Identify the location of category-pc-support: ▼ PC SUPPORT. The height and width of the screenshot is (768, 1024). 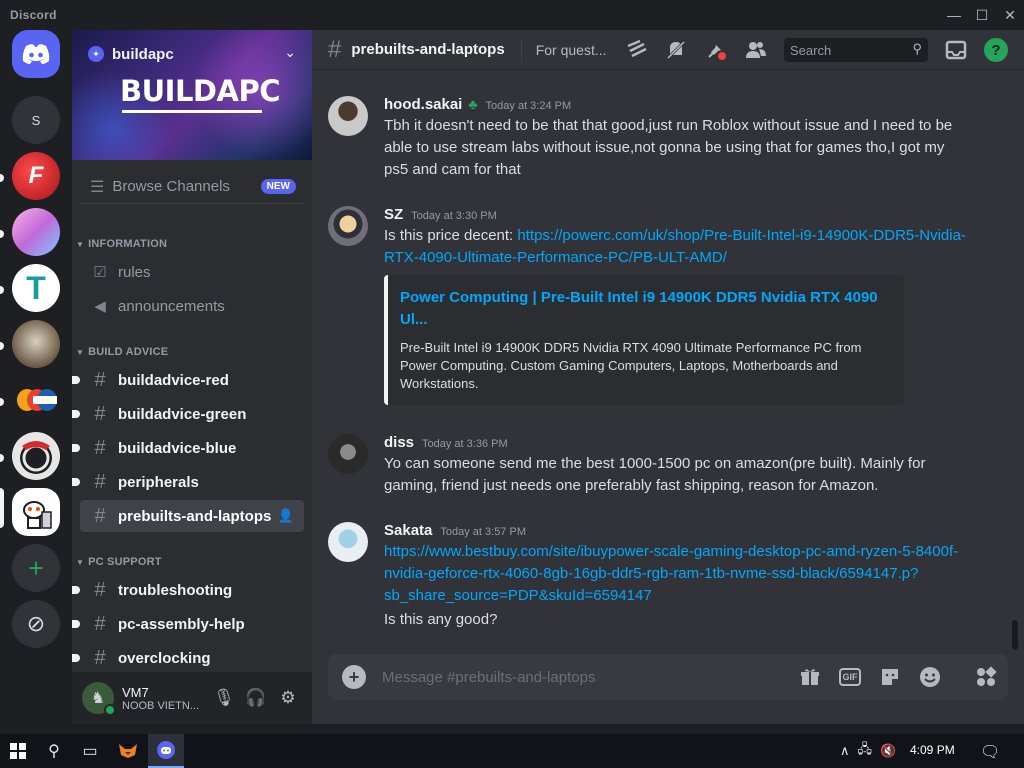
(119, 562).